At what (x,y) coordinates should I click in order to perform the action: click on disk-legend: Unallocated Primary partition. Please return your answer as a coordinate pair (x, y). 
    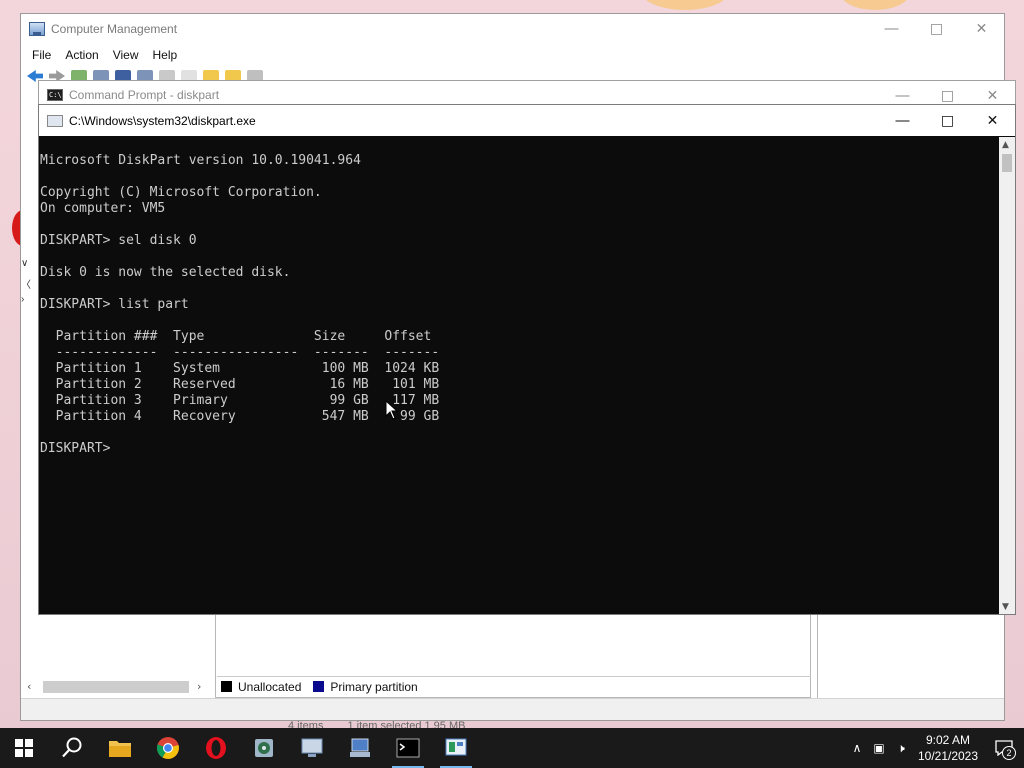
    Looking at the image, I should click on (514, 686).